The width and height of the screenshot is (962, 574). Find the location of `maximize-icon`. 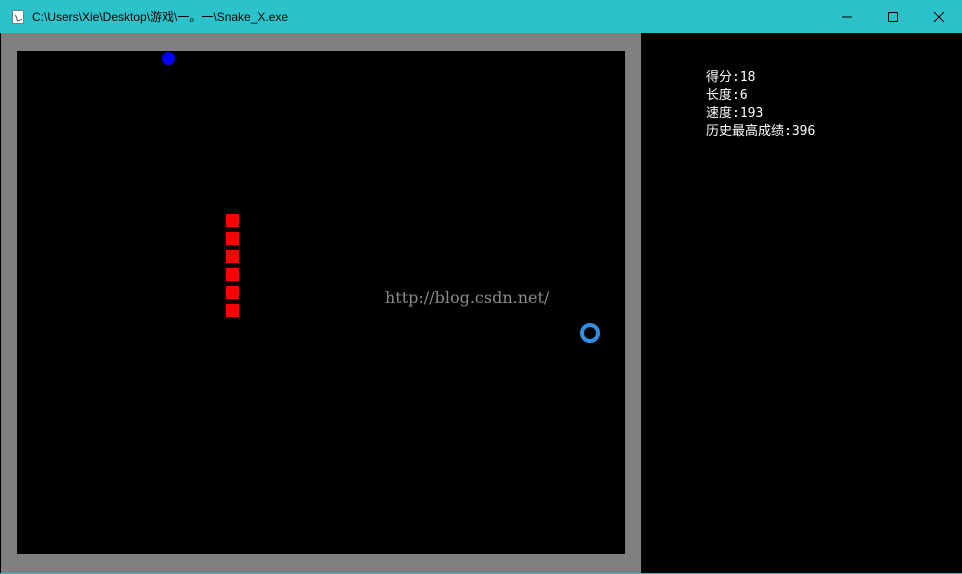

maximize-icon is located at coordinates (893, 16).